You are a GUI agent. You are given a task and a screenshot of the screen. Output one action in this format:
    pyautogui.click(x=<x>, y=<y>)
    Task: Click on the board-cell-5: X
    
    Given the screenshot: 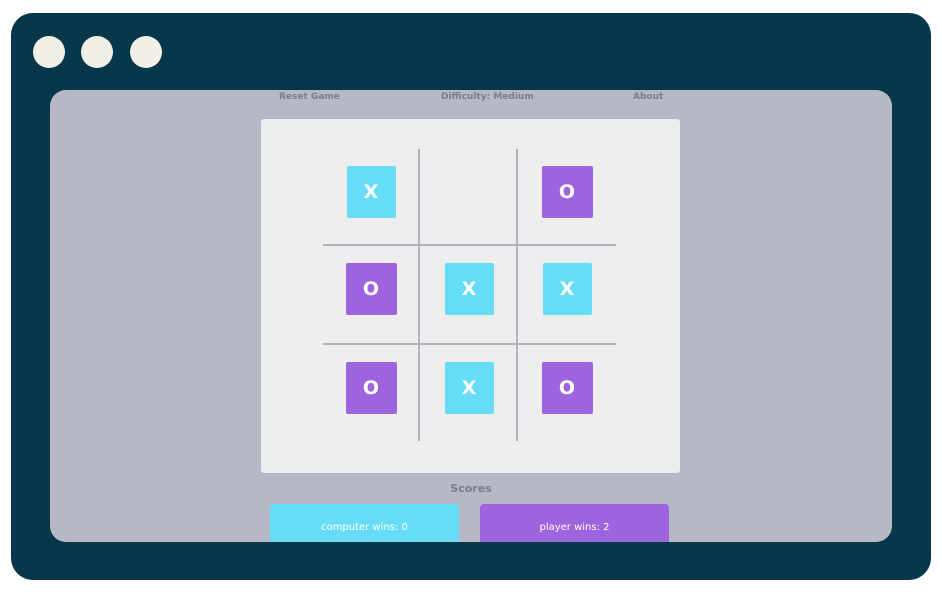 What is the action you would take?
    pyautogui.click(x=567, y=289)
    